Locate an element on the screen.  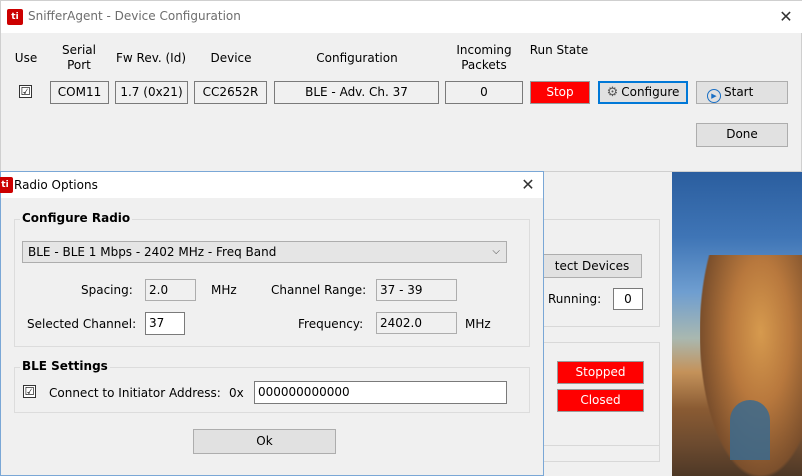
underlying-panel: tect Devices Running: 0 Stopped Closed is located at coordinates (607, 324).